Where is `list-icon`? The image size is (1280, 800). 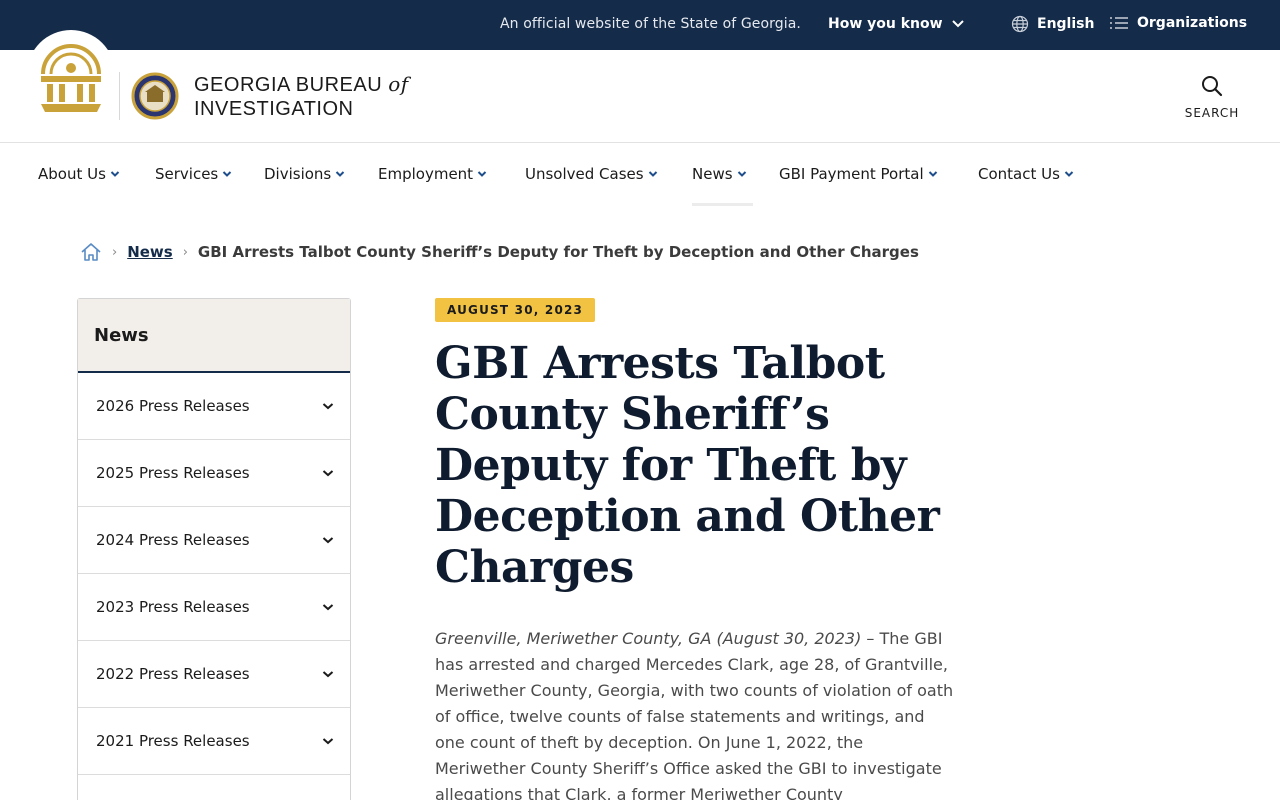
list-icon is located at coordinates (1119, 23).